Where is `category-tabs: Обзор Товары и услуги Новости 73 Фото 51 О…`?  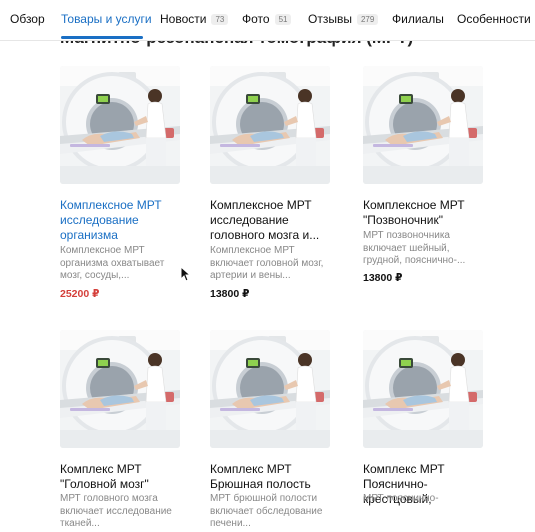
category-tabs: Обзор Товары и услуги Новости 73 Фото 51 О… is located at coordinates (267, 20).